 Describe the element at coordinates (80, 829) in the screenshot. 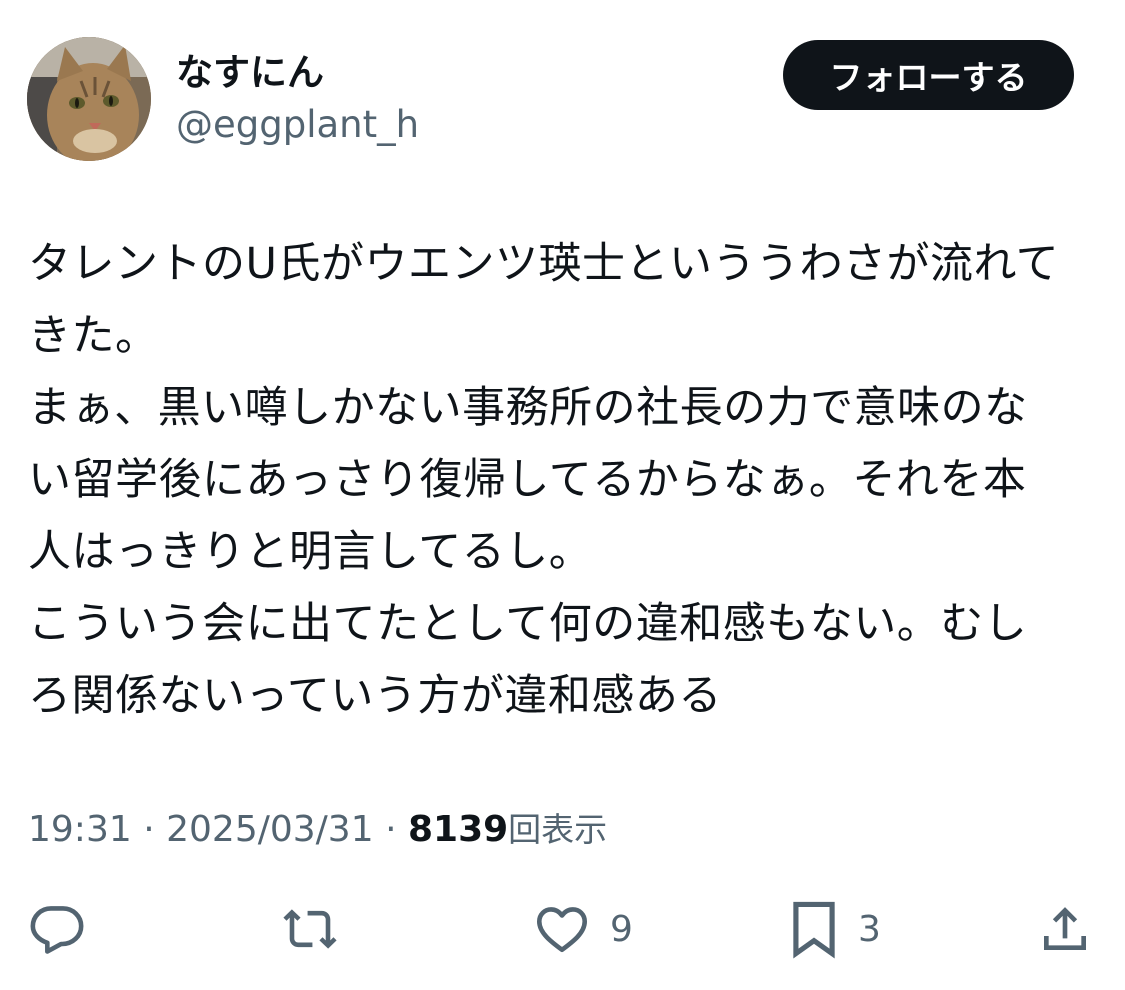

I see `tweet-time: 19:31` at that location.